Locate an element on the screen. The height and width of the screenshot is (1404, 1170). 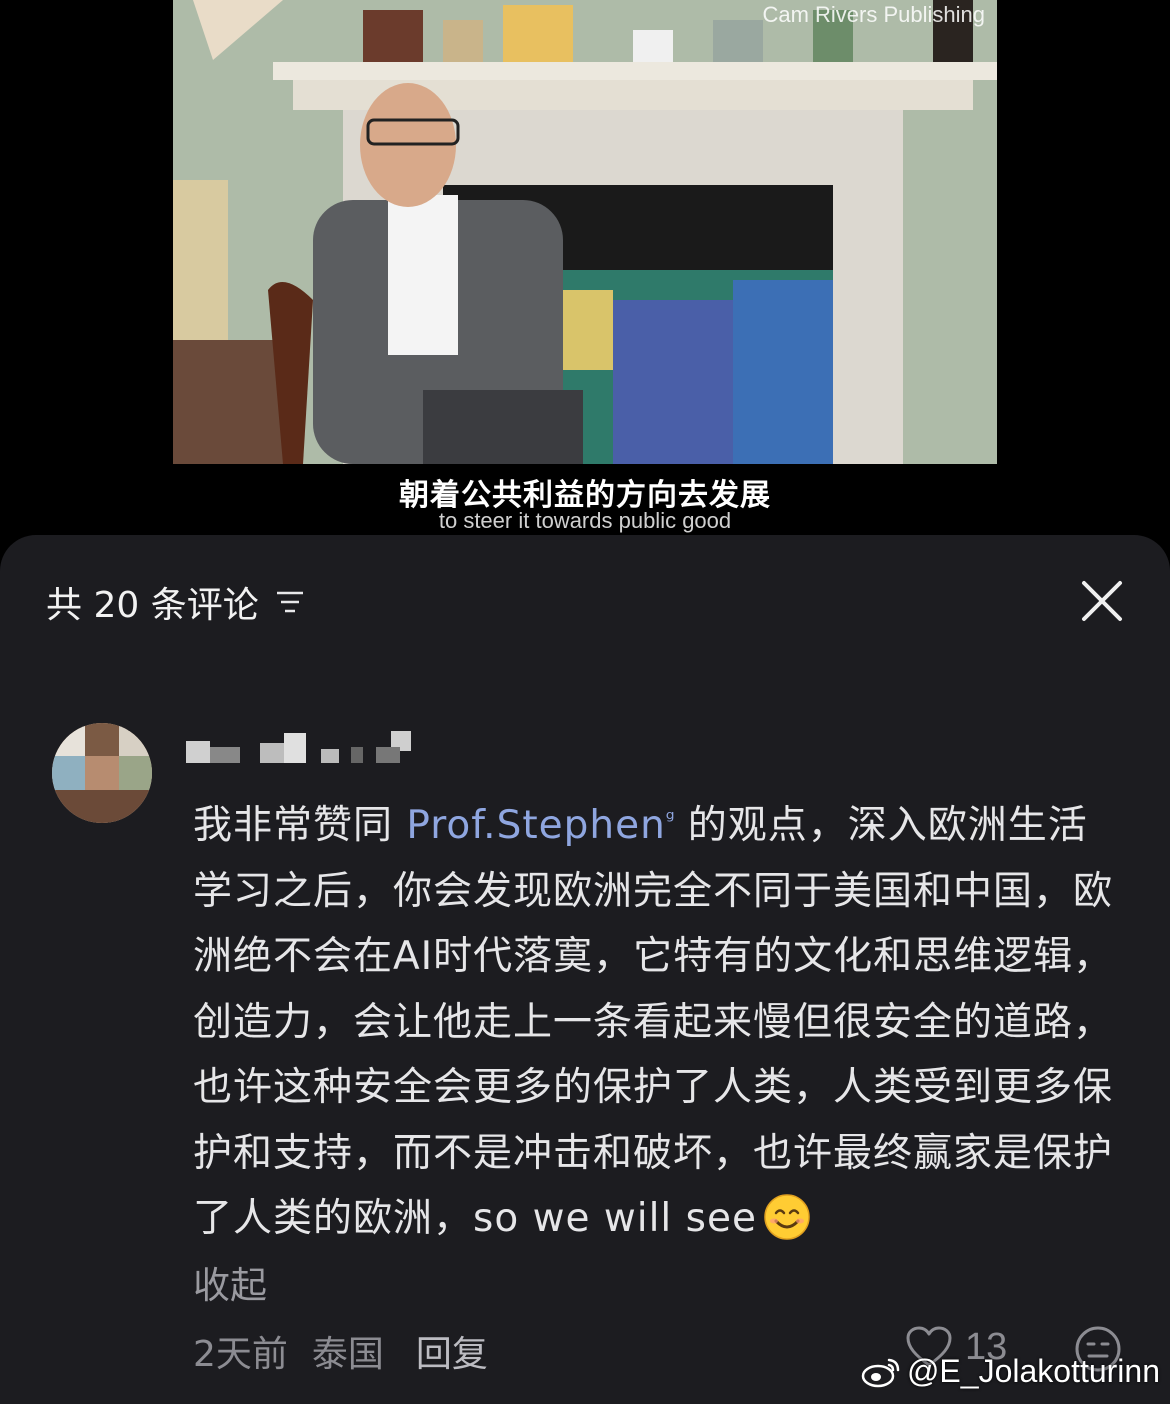
collapse-button: 收起 is located at coordinates (230, 1282).